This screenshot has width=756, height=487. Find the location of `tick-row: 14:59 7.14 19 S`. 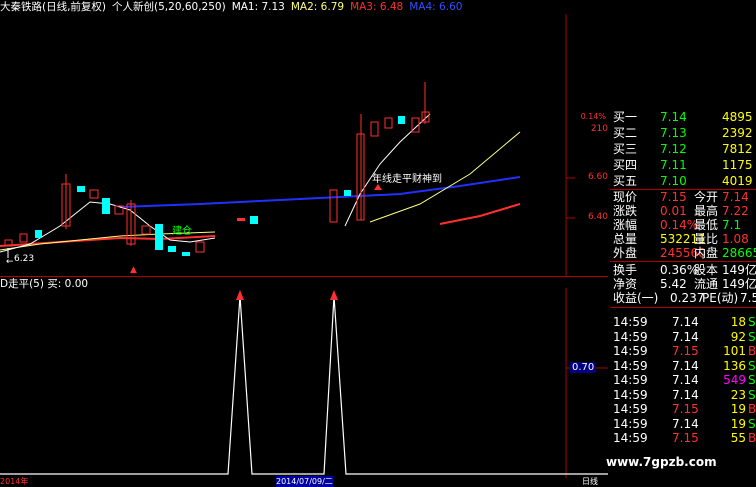

tick-row: 14:59 7.14 19 S is located at coordinates (684, 423).